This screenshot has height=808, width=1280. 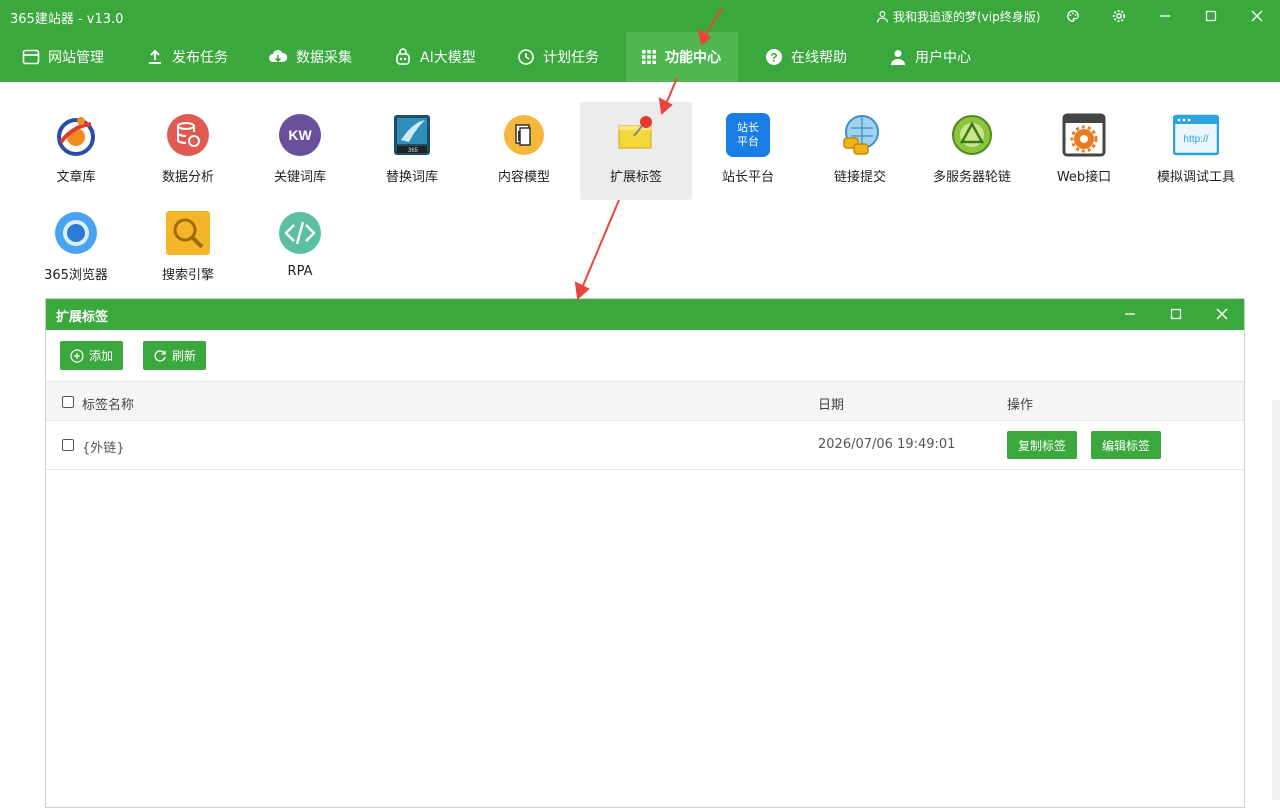 What do you see at coordinates (324, 58) in the screenshot?
I see `nav-label: 数据采集` at bounding box center [324, 58].